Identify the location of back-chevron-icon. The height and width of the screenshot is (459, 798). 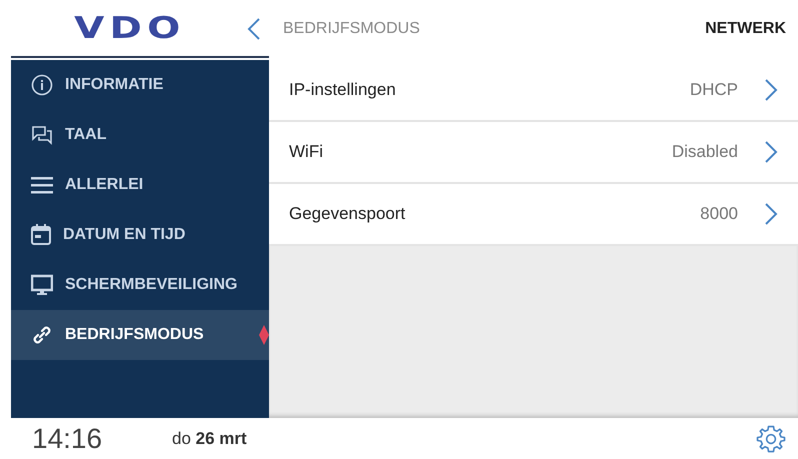
(254, 29).